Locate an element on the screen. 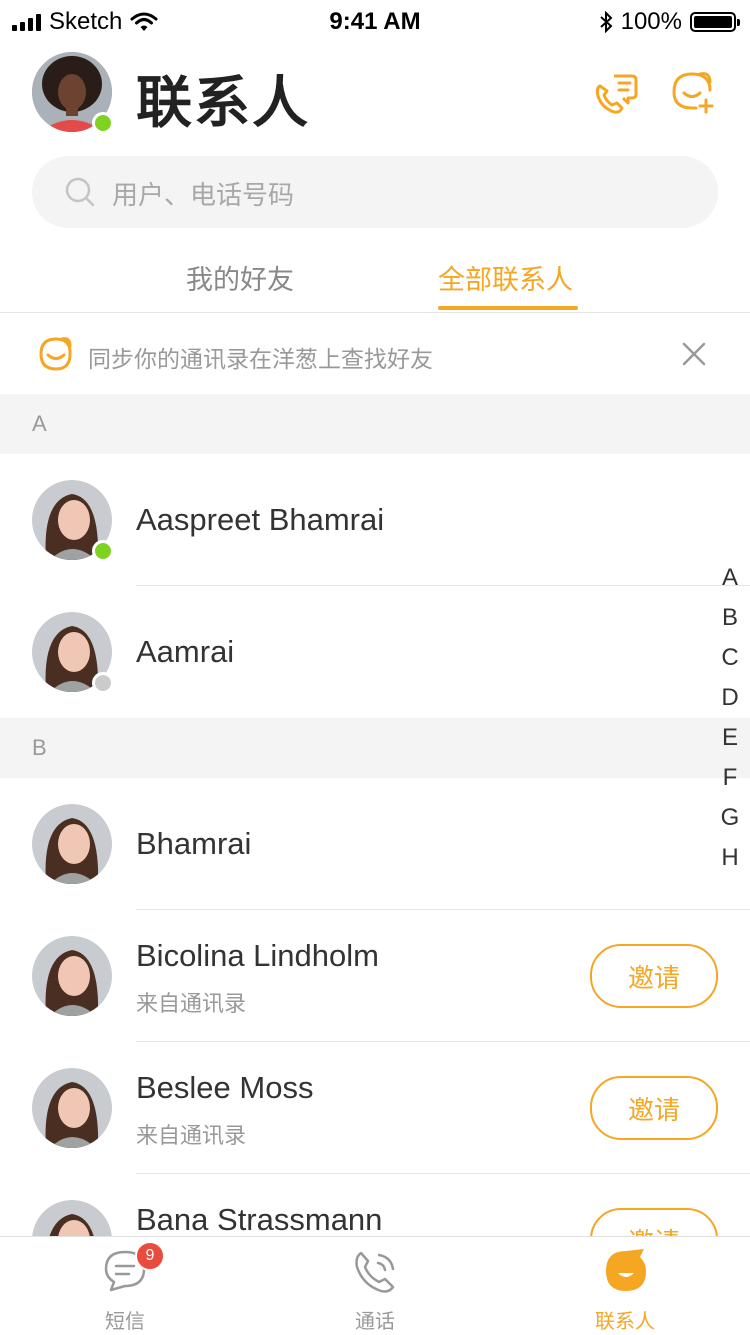  bluetooth-icon is located at coordinates (606, 22).